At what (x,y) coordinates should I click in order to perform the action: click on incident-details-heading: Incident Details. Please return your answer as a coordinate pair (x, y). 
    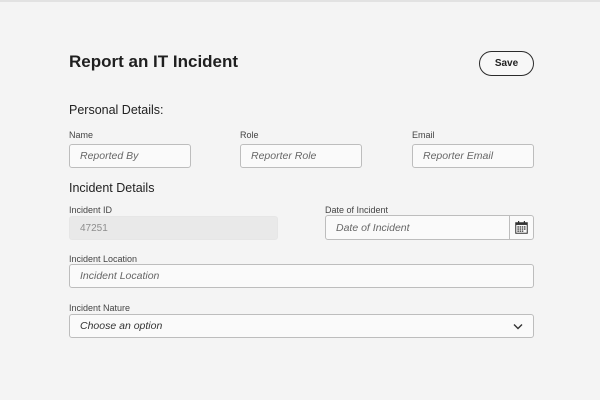
    Looking at the image, I should click on (112, 188).